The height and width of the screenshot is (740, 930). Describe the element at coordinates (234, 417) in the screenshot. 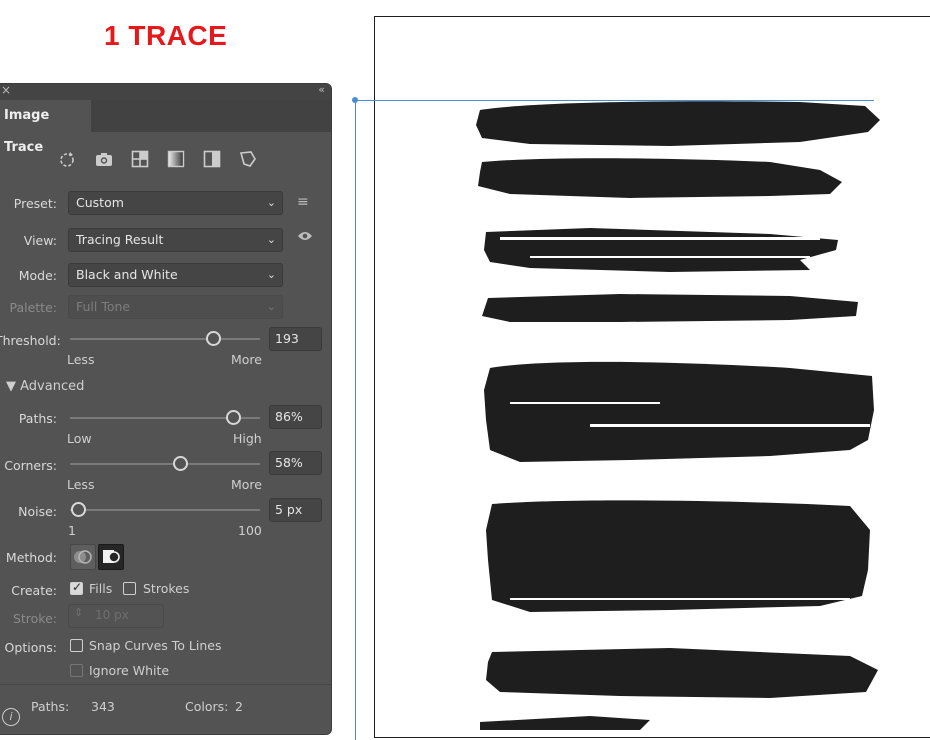

I see `paths-slider-knob` at that location.